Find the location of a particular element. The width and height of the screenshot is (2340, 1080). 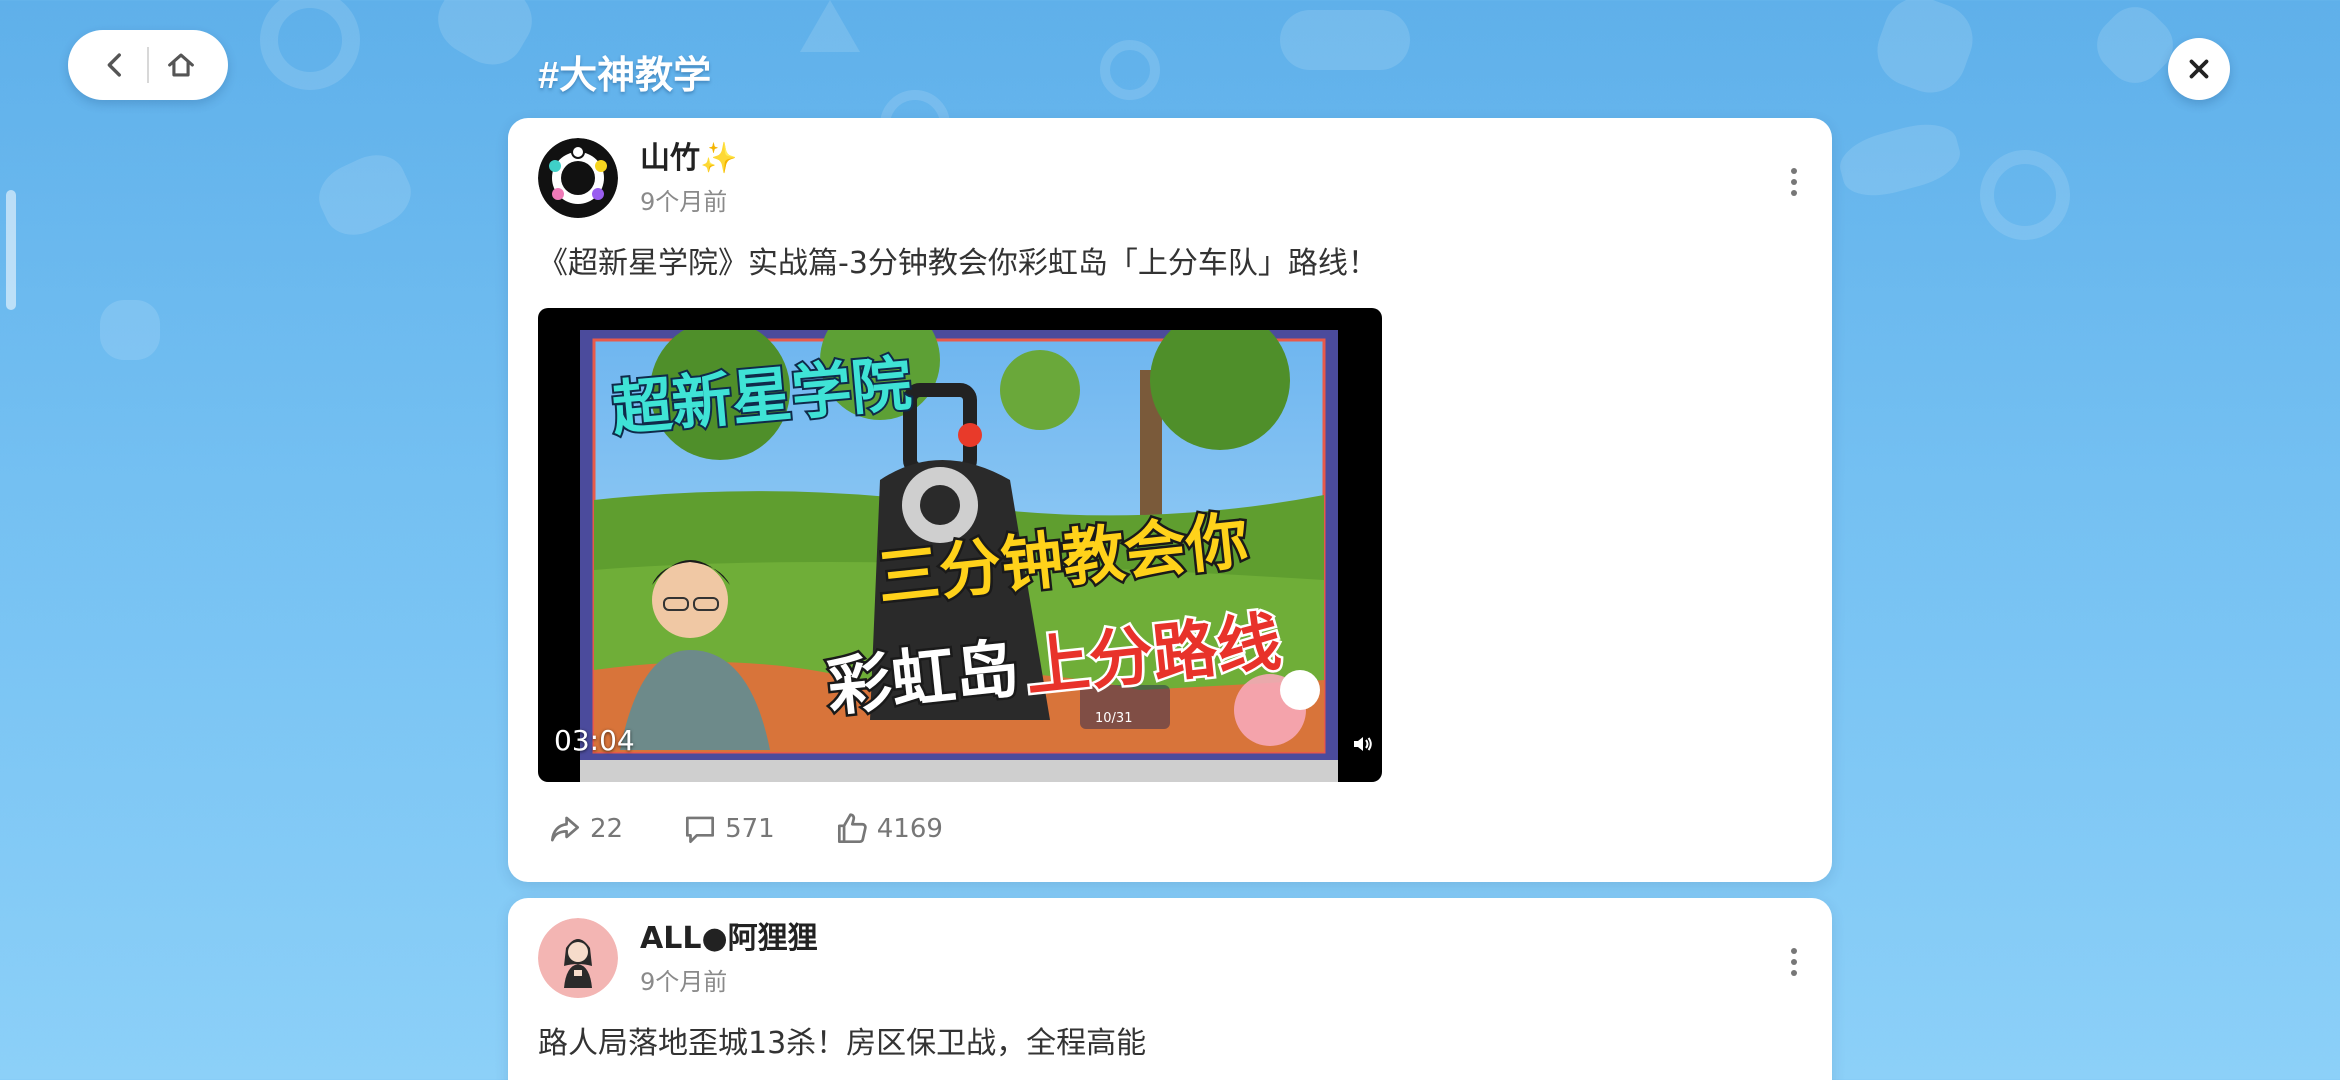

author-row: ALL●阿狸狸 9个月前 is located at coordinates (678, 958).